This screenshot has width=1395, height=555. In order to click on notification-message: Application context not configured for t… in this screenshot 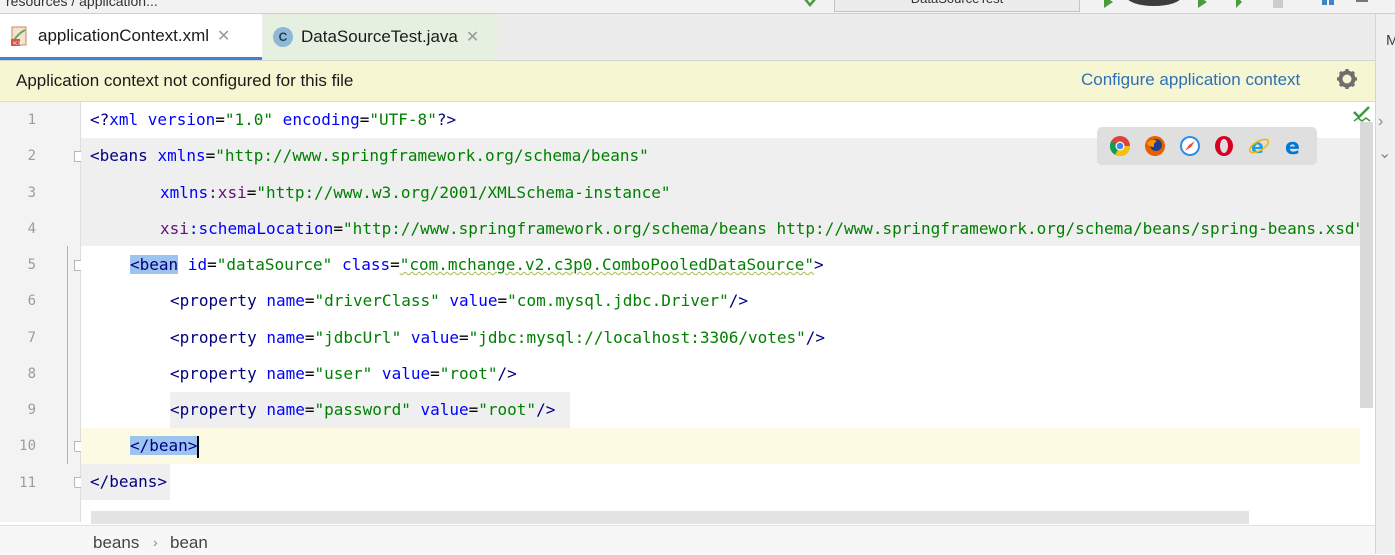, I will do `click(185, 80)`.